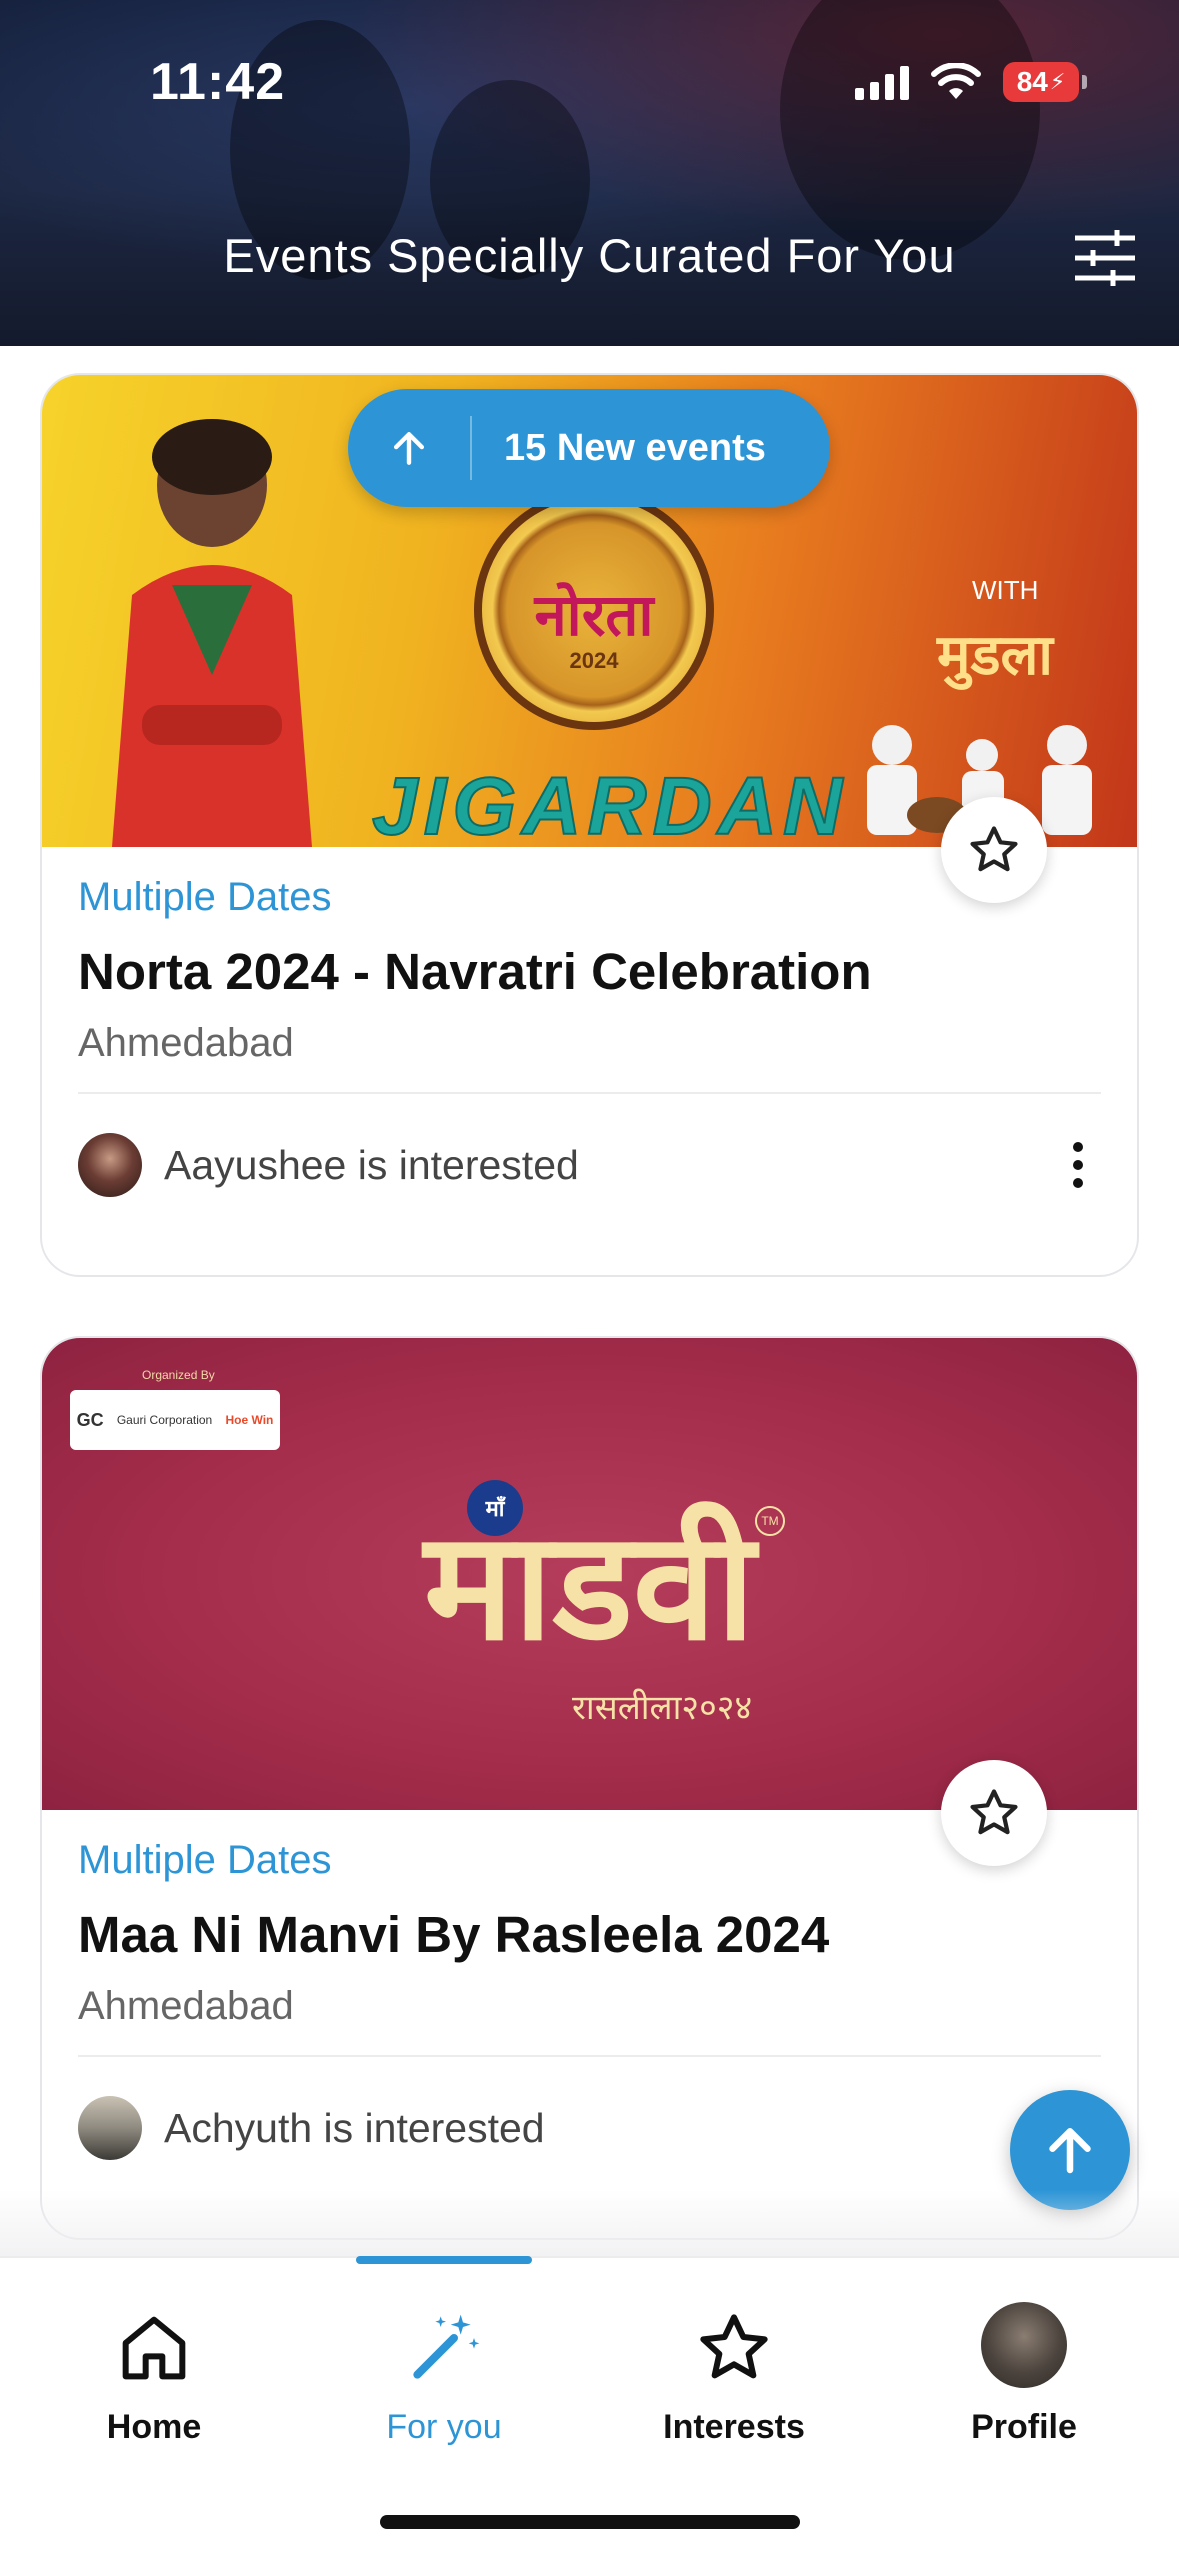  Describe the element at coordinates (589, 2128) in the screenshot. I see `interest-row: Achyuth is interested` at that location.